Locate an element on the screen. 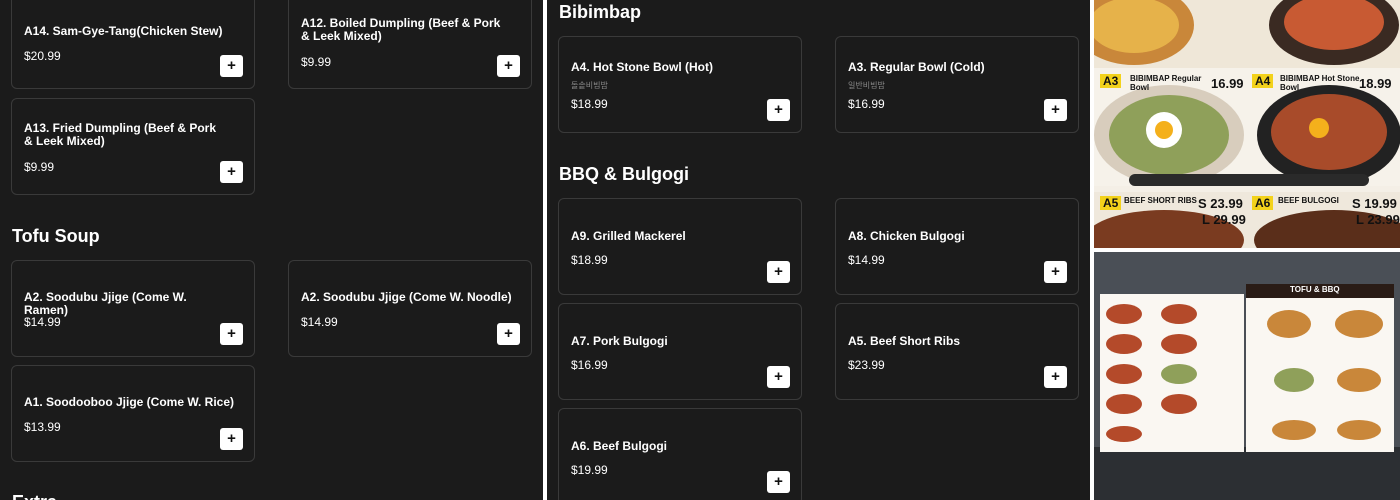  menu-photo-label: BEEF BULGOGI is located at coordinates (1308, 200).